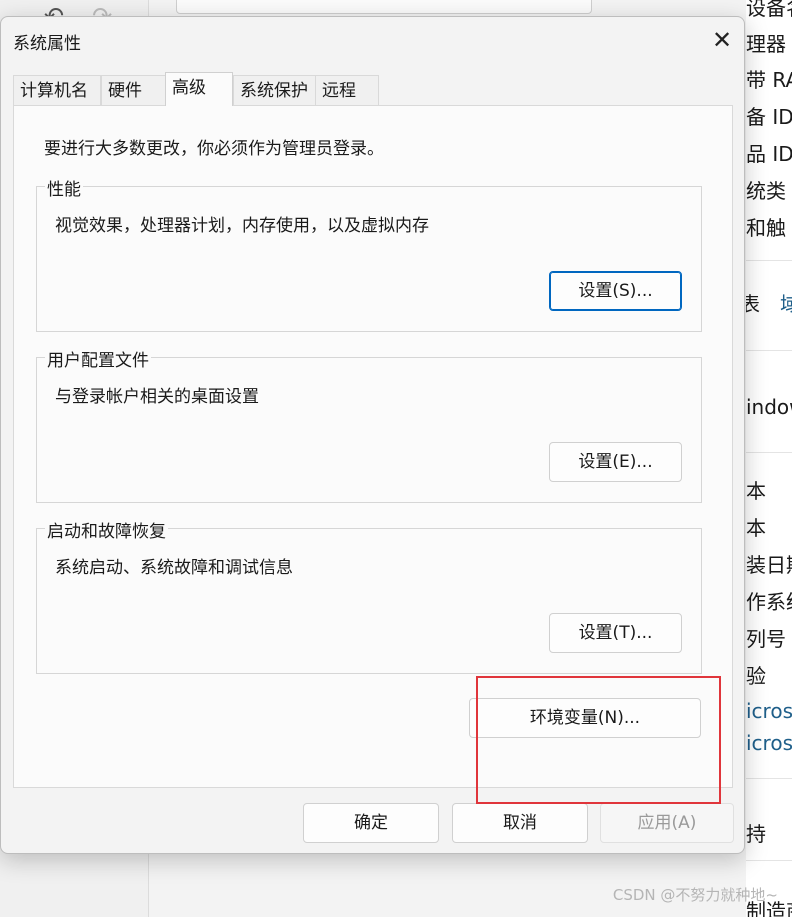  What do you see at coordinates (57, 90) in the screenshot?
I see `tab-computer-name: 计算机名` at bounding box center [57, 90].